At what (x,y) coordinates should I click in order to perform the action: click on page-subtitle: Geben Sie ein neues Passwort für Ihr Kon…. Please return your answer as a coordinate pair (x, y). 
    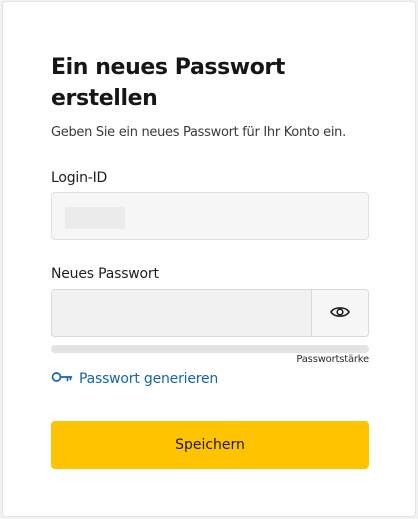
    Looking at the image, I should click on (198, 132).